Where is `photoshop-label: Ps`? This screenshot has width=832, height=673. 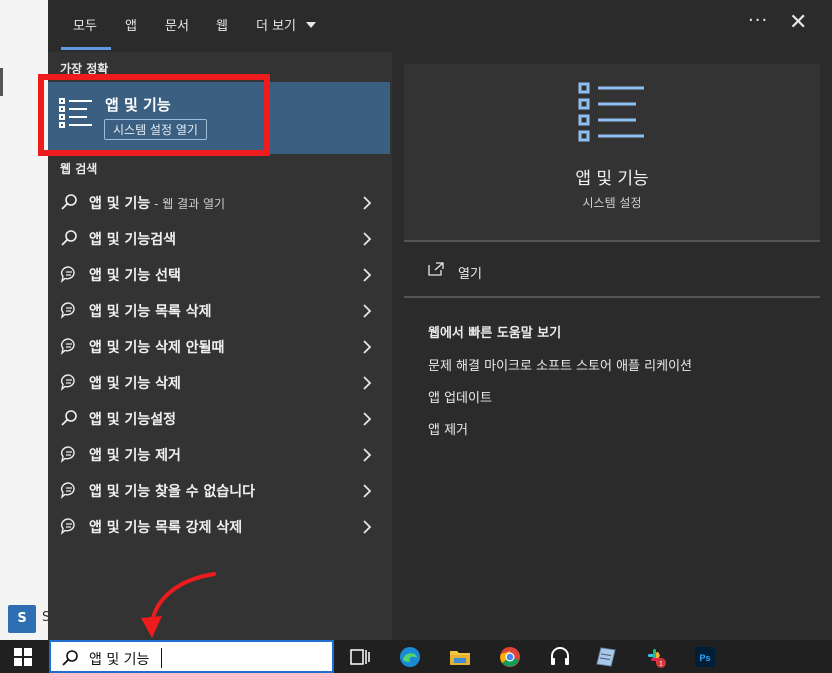 photoshop-label: Ps is located at coordinates (704, 658).